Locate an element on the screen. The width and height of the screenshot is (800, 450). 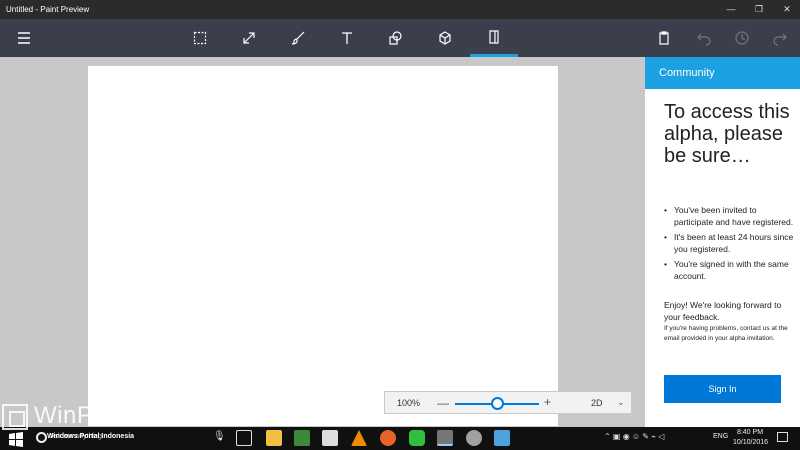
zoom-slider-thumb is located at coordinates (497, 403).